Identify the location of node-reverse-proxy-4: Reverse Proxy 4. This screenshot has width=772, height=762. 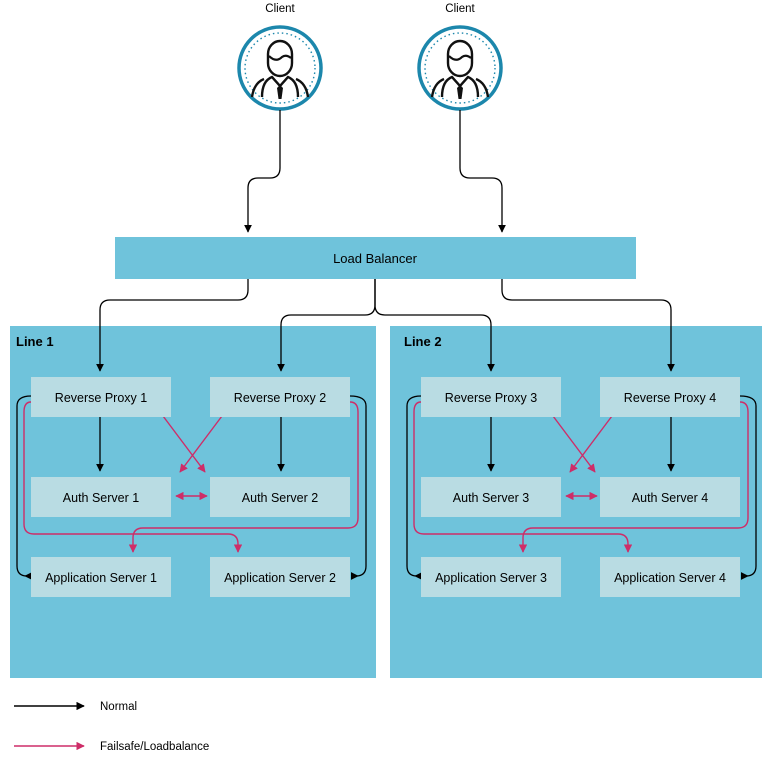
(670, 397).